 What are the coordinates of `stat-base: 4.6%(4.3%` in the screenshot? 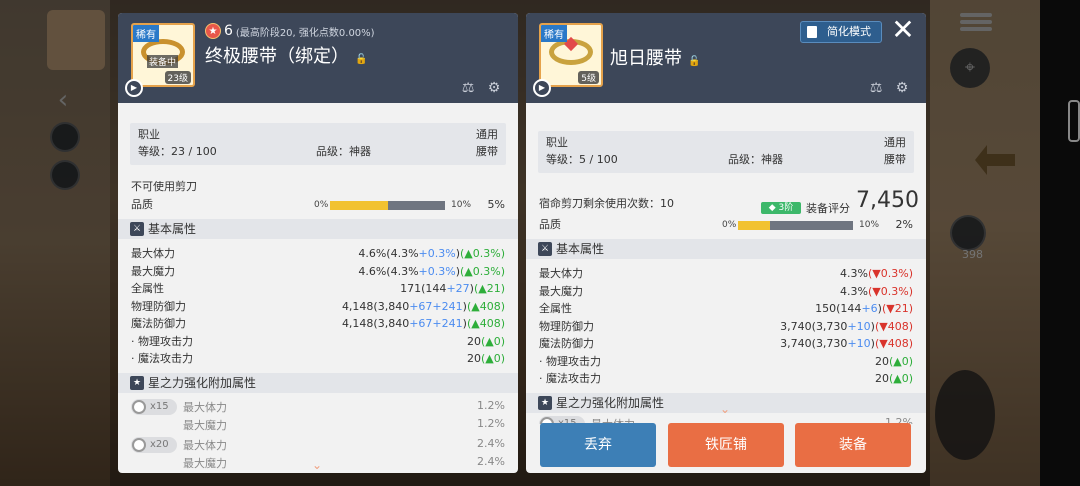 It's located at (388, 271).